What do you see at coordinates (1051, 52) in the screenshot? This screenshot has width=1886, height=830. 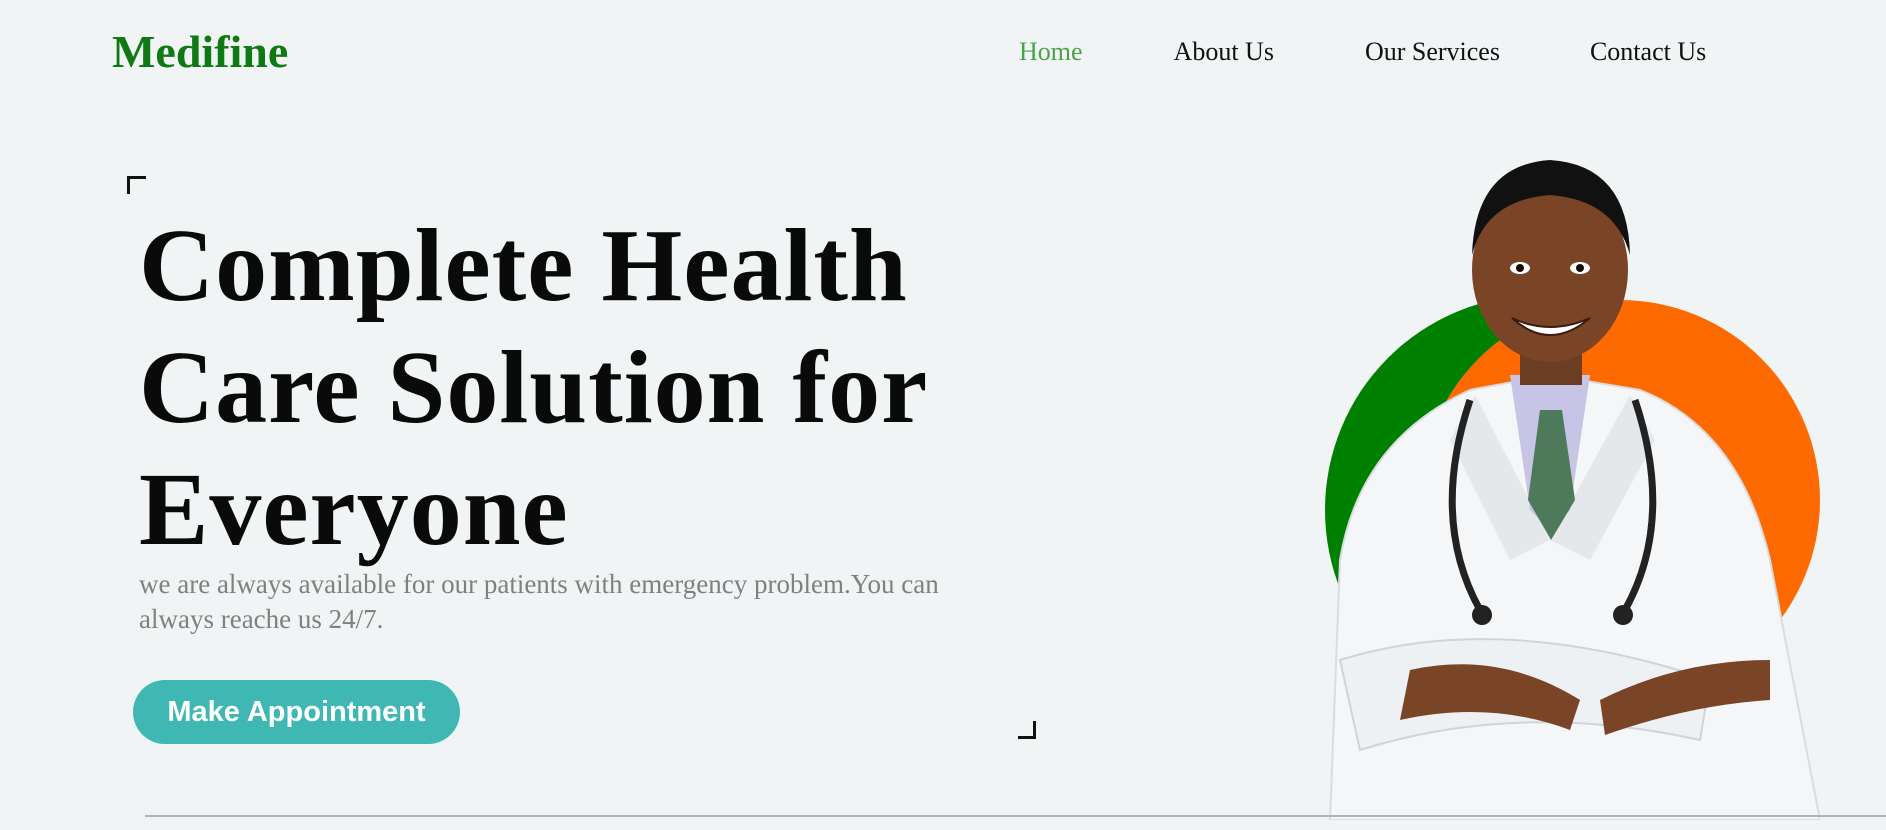 I see `nav-home: Home` at bounding box center [1051, 52].